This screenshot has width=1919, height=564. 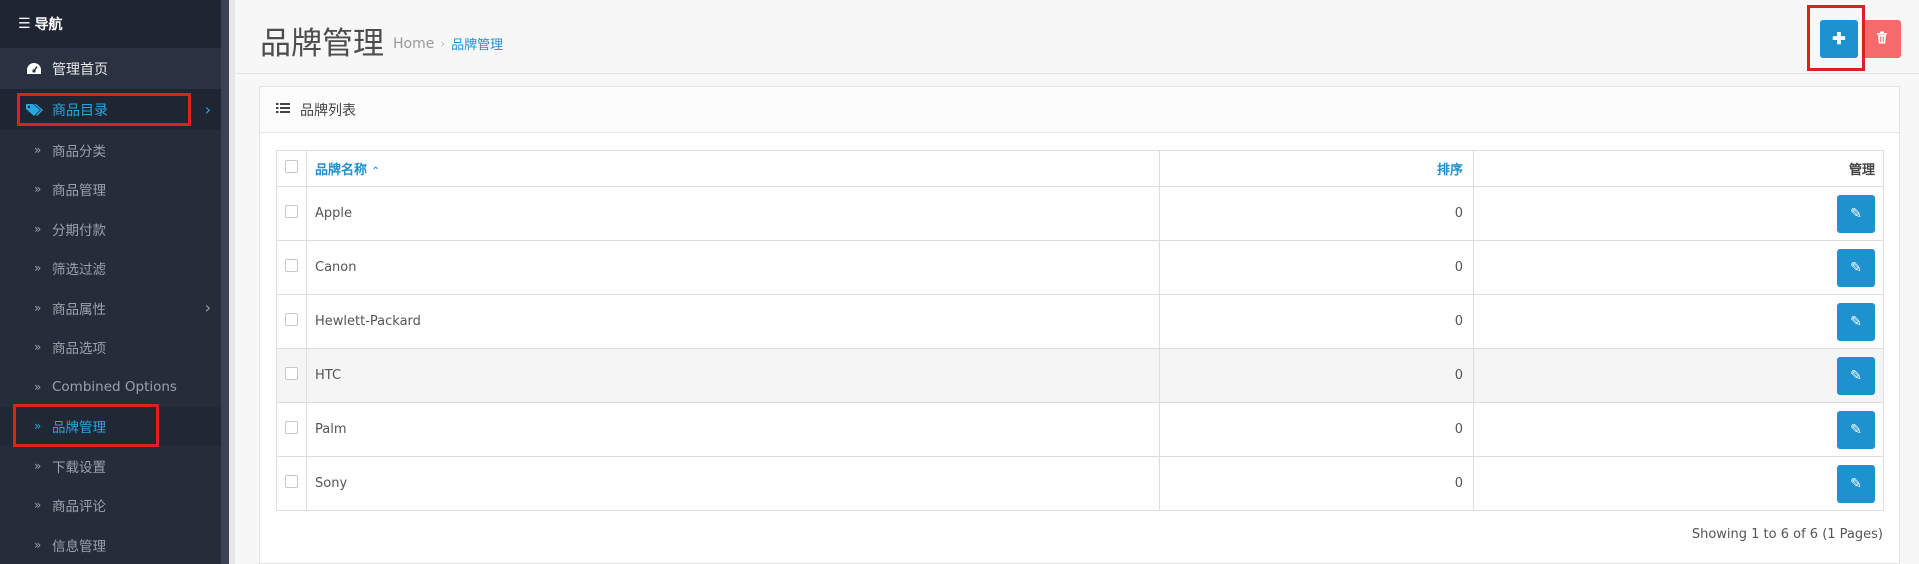 I want to click on brand-name-cell: HTC, so click(x=733, y=375).